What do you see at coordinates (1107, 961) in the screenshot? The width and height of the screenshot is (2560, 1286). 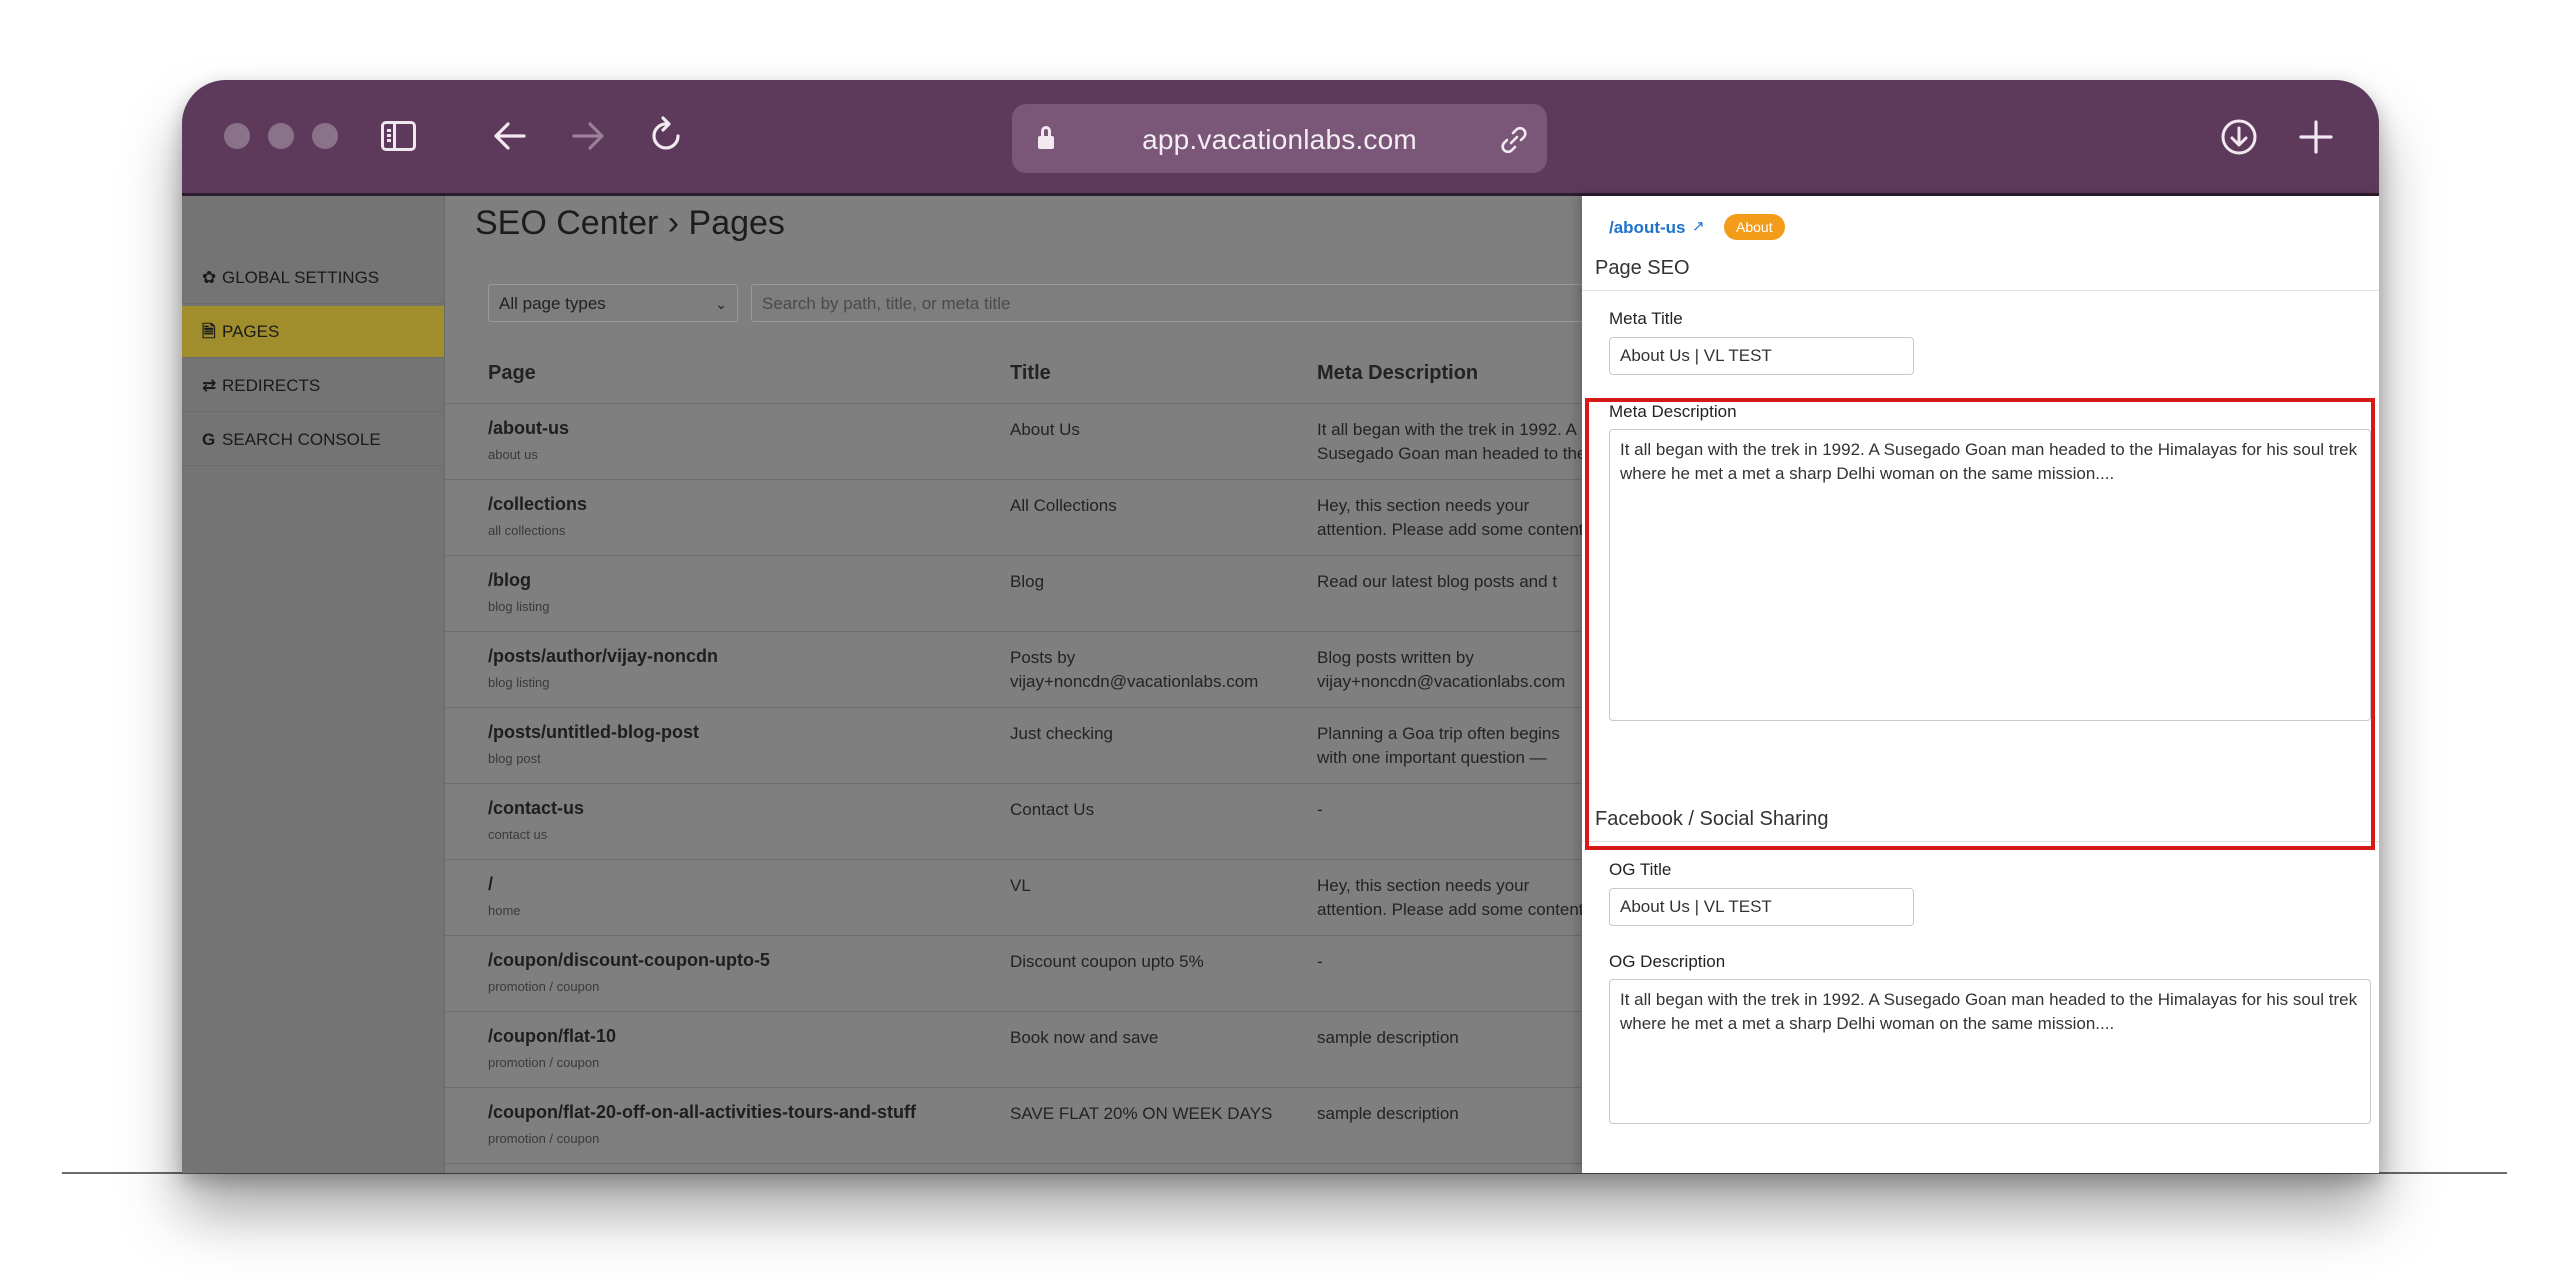 I see `row-title: Discount coupon upto 5%` at bounding box center [1107, 961].